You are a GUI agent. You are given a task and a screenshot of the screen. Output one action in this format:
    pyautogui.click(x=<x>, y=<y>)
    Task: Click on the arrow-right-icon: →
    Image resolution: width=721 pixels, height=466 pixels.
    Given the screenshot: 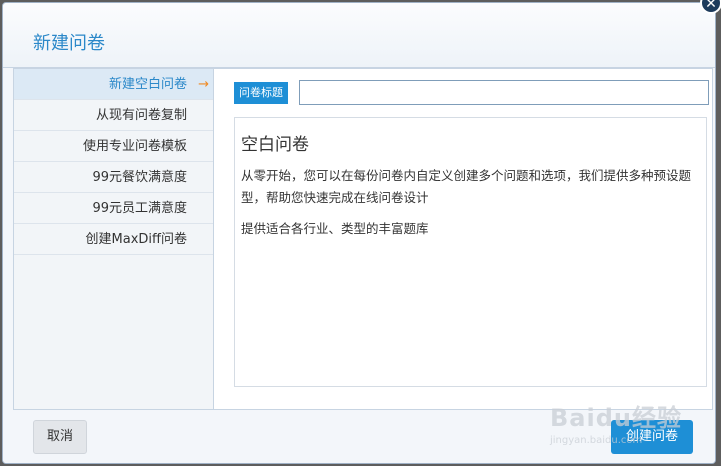 What is the action you would take?
    pyautogui.click(x=203, y=84)
    